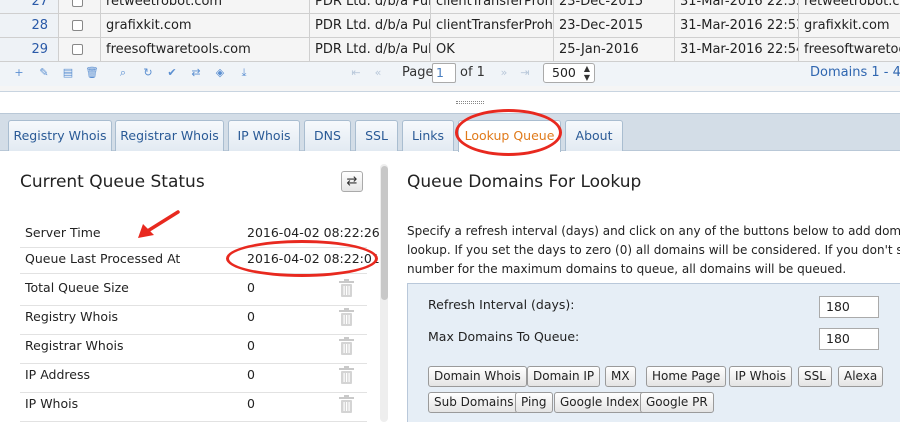 This screenshot has height=422, width=900. What do you see at coordinates (112, 182) in the screenshot?
I see `queue-status-title: Current Queue Status` at bounding box center [112, 182].